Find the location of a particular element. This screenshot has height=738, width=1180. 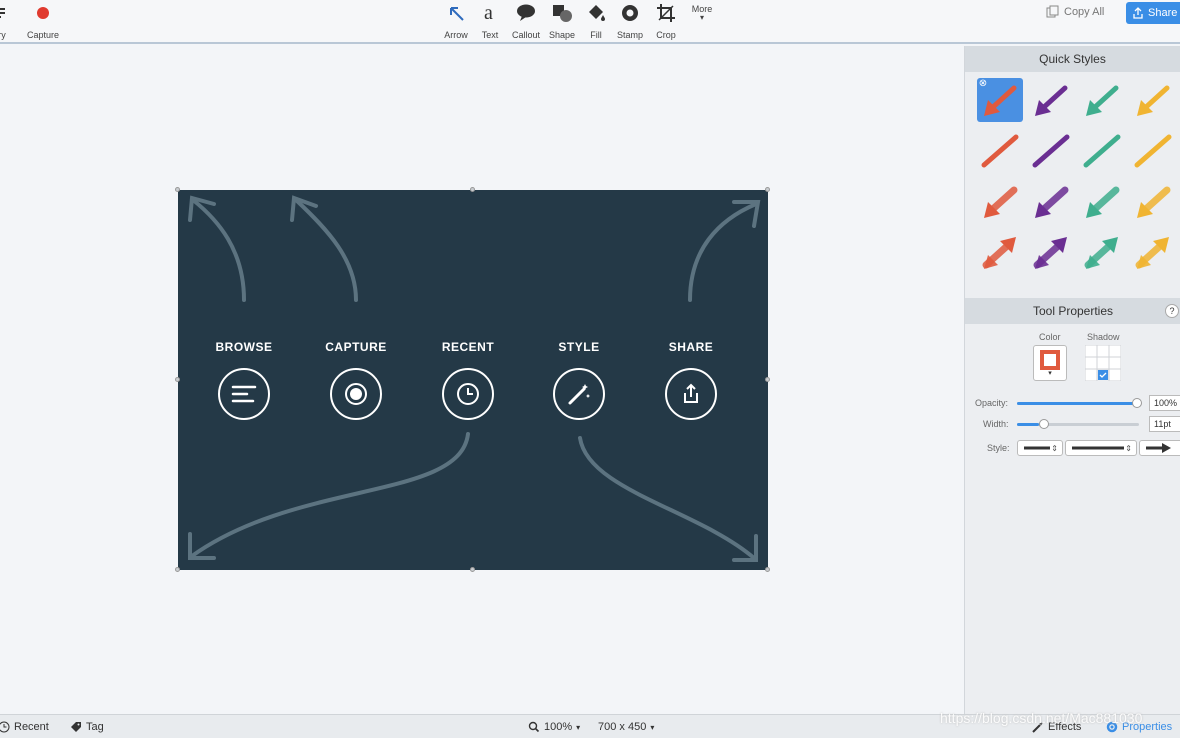

capture-button: Capture is located at coordinates (43, 21).